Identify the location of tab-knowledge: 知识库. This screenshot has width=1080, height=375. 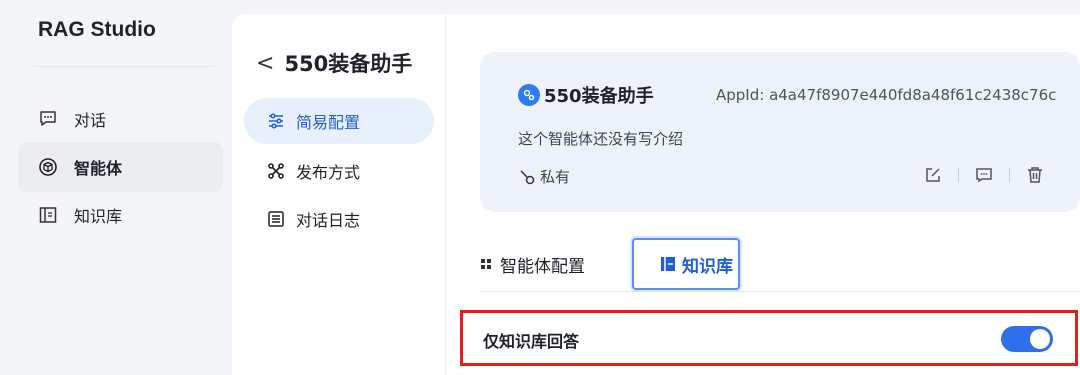
(686, 264).